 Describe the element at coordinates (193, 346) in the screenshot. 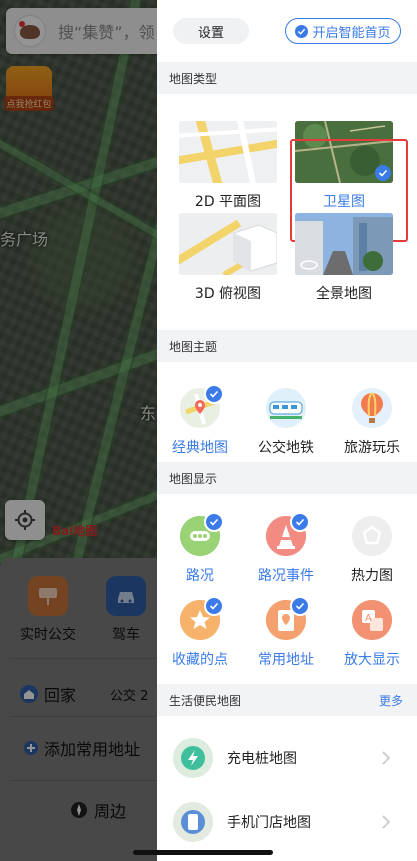

I see `section-title: 地图主题` at that location.